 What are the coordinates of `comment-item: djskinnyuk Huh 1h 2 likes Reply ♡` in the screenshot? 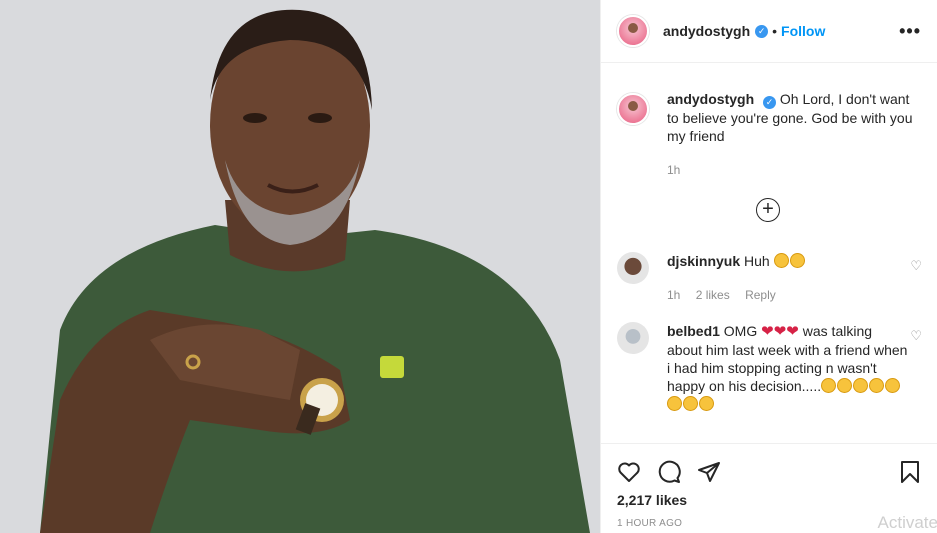 It's located at (769, 278).